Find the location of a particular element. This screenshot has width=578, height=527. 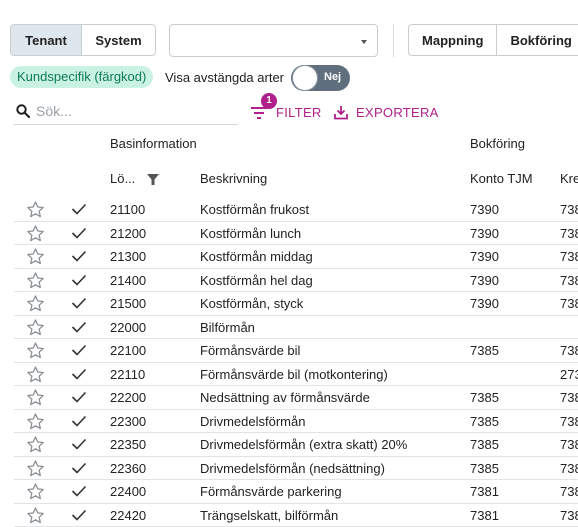

table-row: 22100Förmånsvärde bil7385738 is located at coordinates (296, 351).